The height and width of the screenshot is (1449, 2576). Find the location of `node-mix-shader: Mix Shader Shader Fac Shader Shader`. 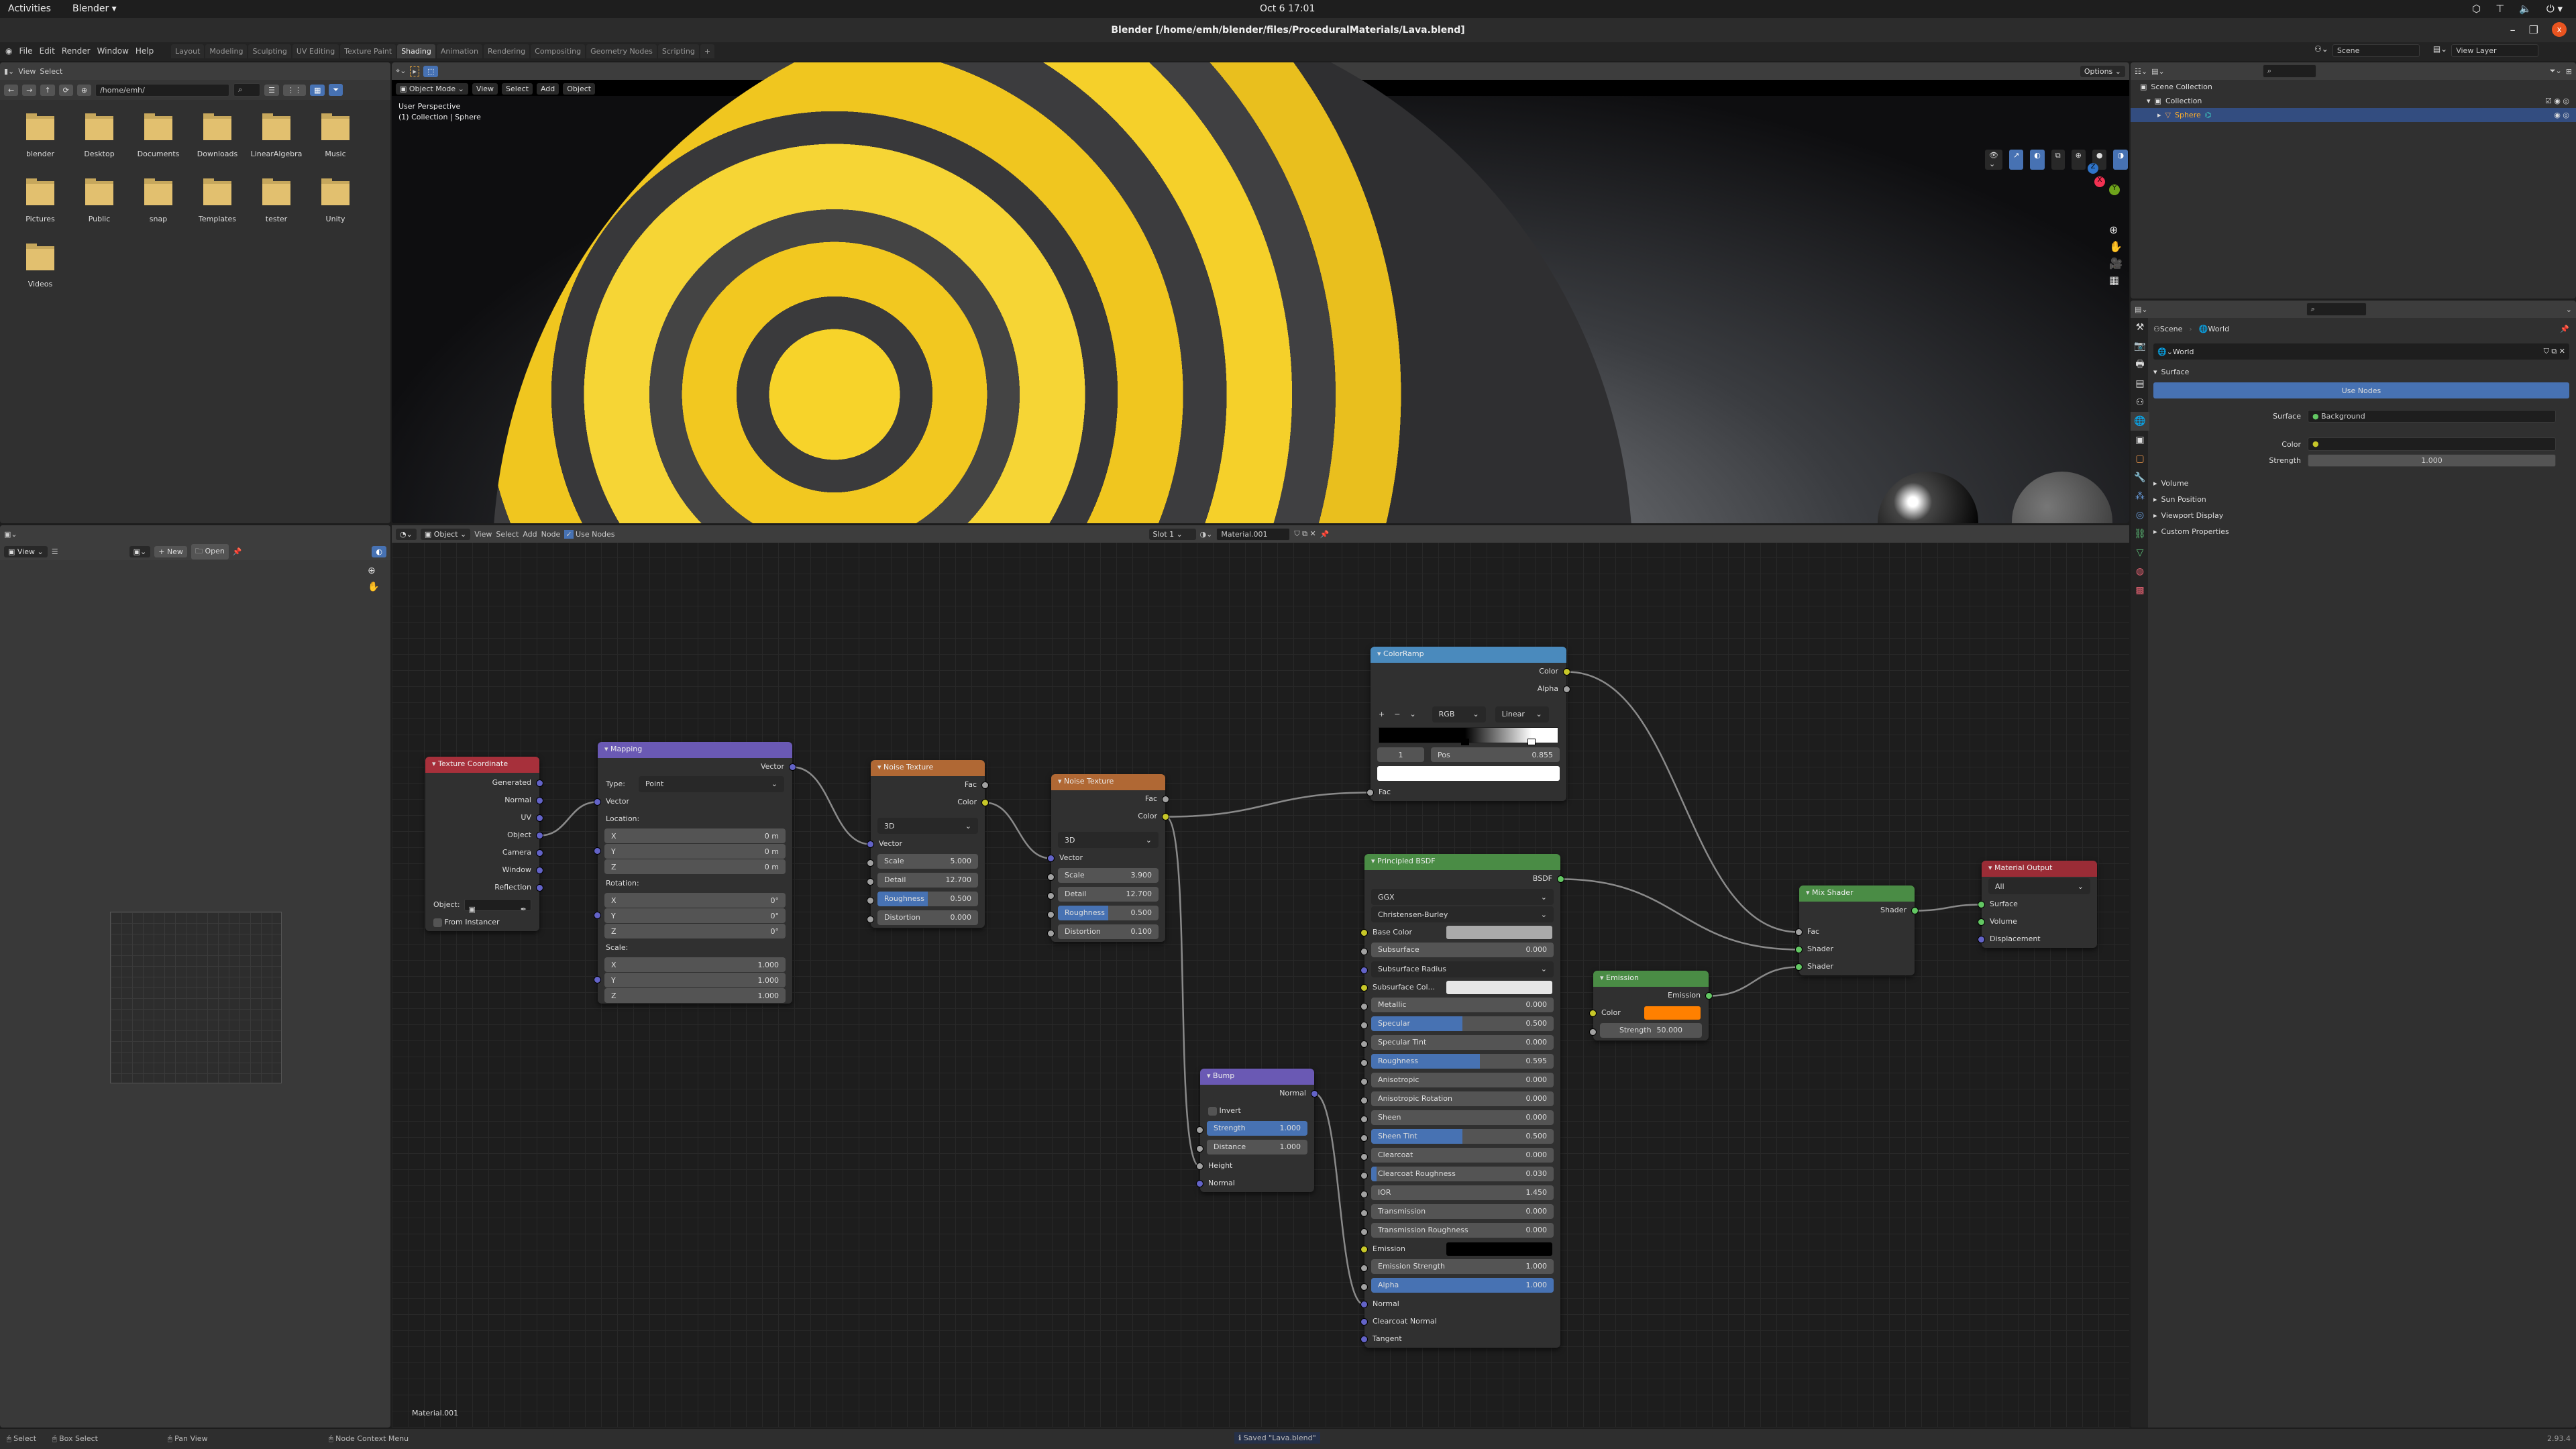

node-mix-shader: Mix Shader Shader Fac Shader Shader is located at coordinates (1857, 930).